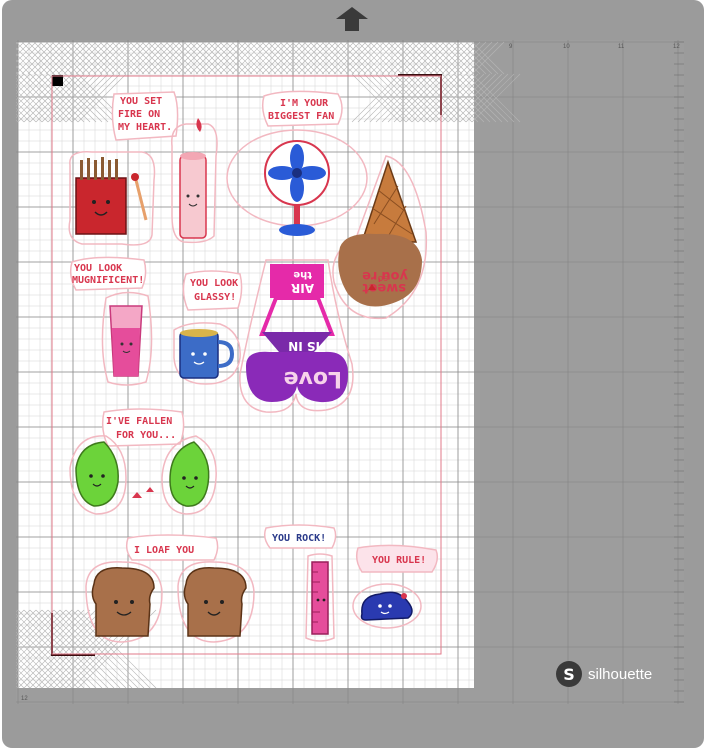 The width and height of the screenshot is (708, 752). Describe the element at coordinates (215, 297) in the screenshot. I see `glassy-line-2: GLASSY!` at that location.